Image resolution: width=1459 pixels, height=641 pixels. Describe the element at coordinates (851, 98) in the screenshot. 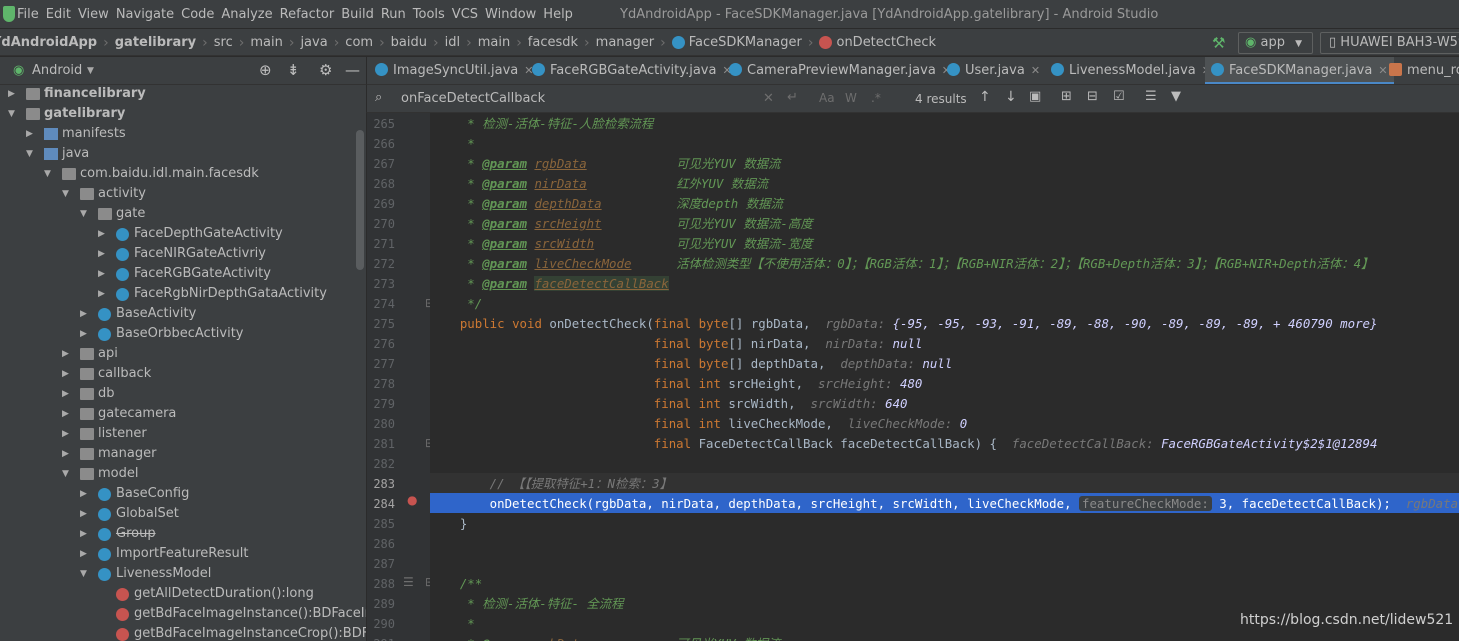

I see `words-icon: W` at that location.